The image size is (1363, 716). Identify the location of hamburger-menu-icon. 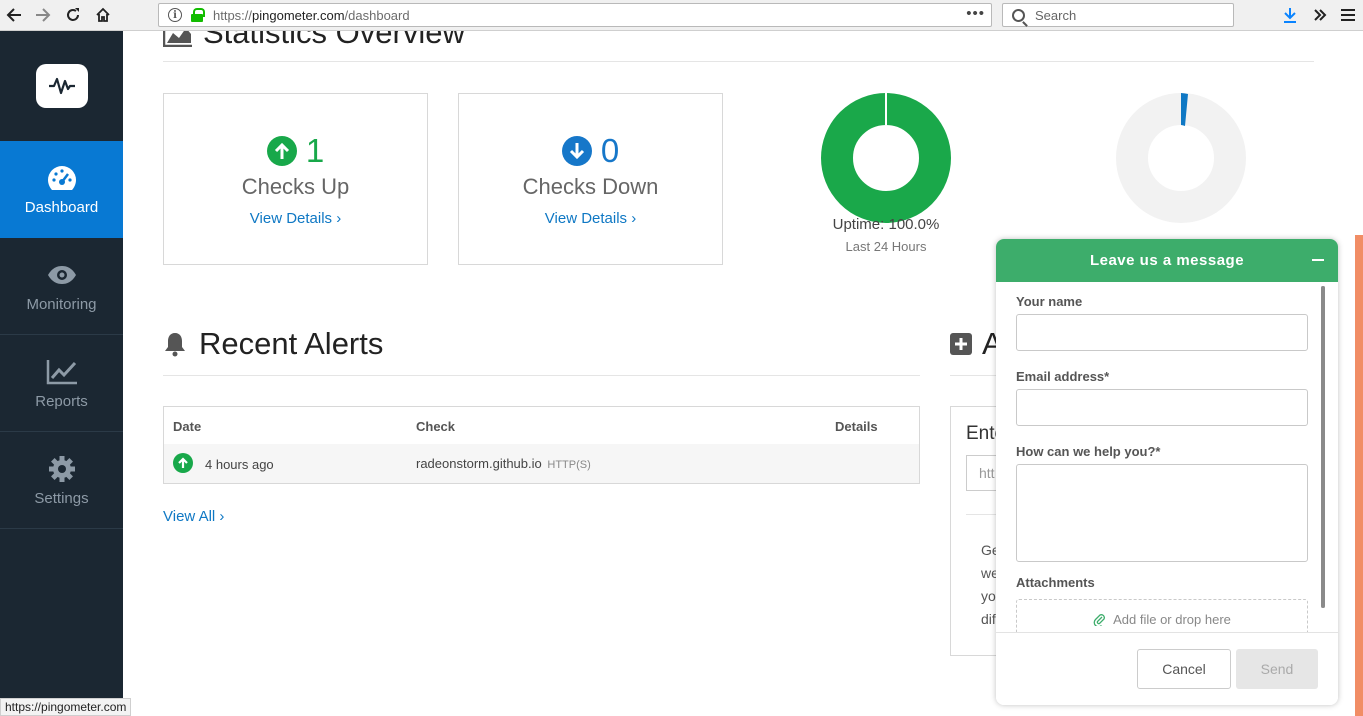
(1348, 15).